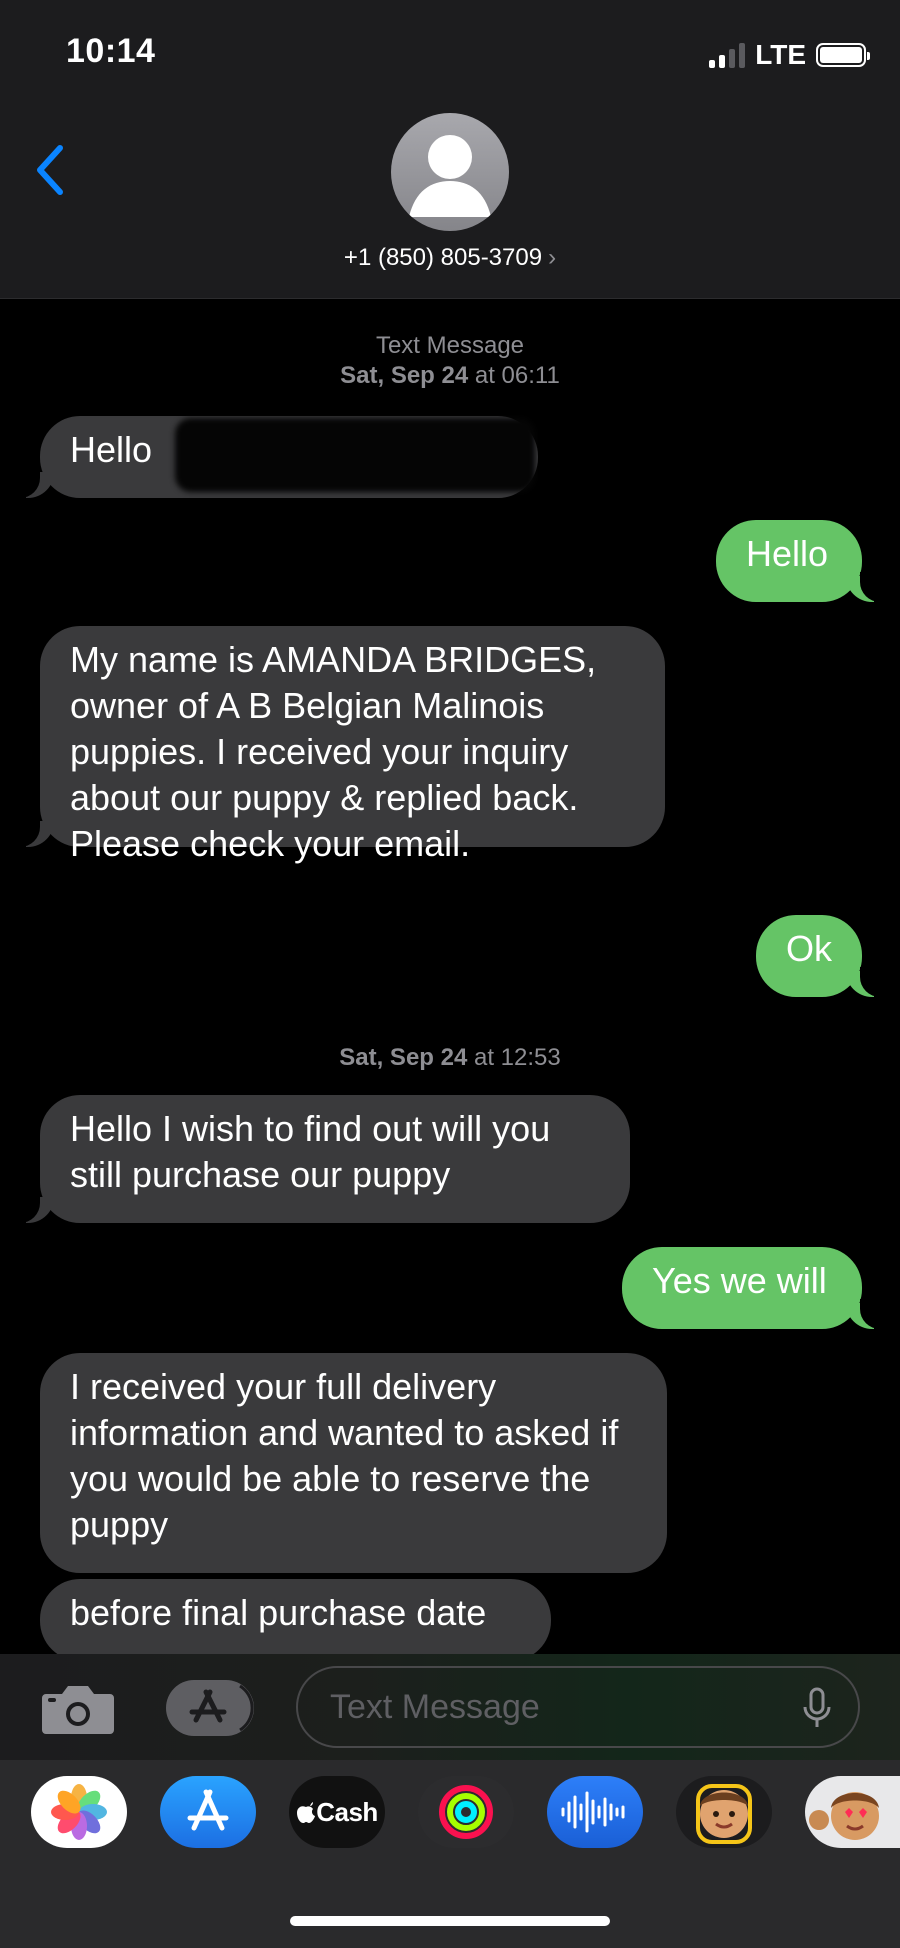 The image size is (900, 1948). I want to click on apple-cash-app: Cash, so click(337, 1812).